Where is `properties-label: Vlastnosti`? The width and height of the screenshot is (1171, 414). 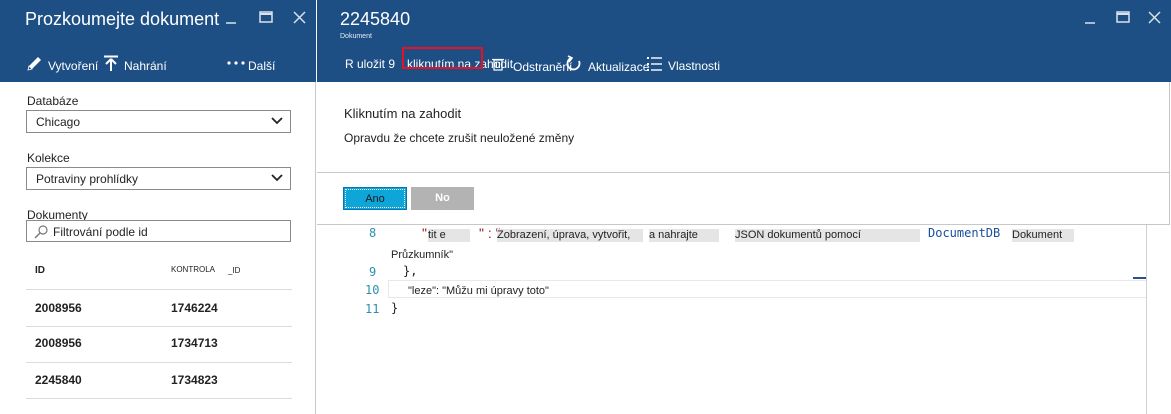
properties-label: Vlastnosti is located at coordinates (694, 66).